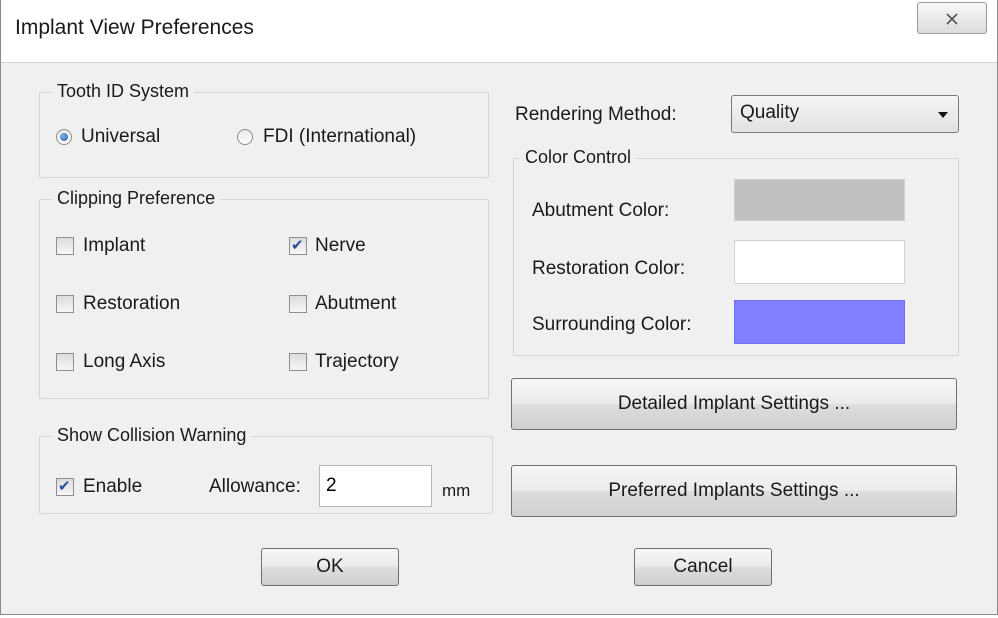 Image resolution: width=998 pixels, height=618 pixels. What do you see at coordinates (136, 198) in the screenshot?
I see `clipping-title: Clipping Preference` at bounding box center [136, 198].